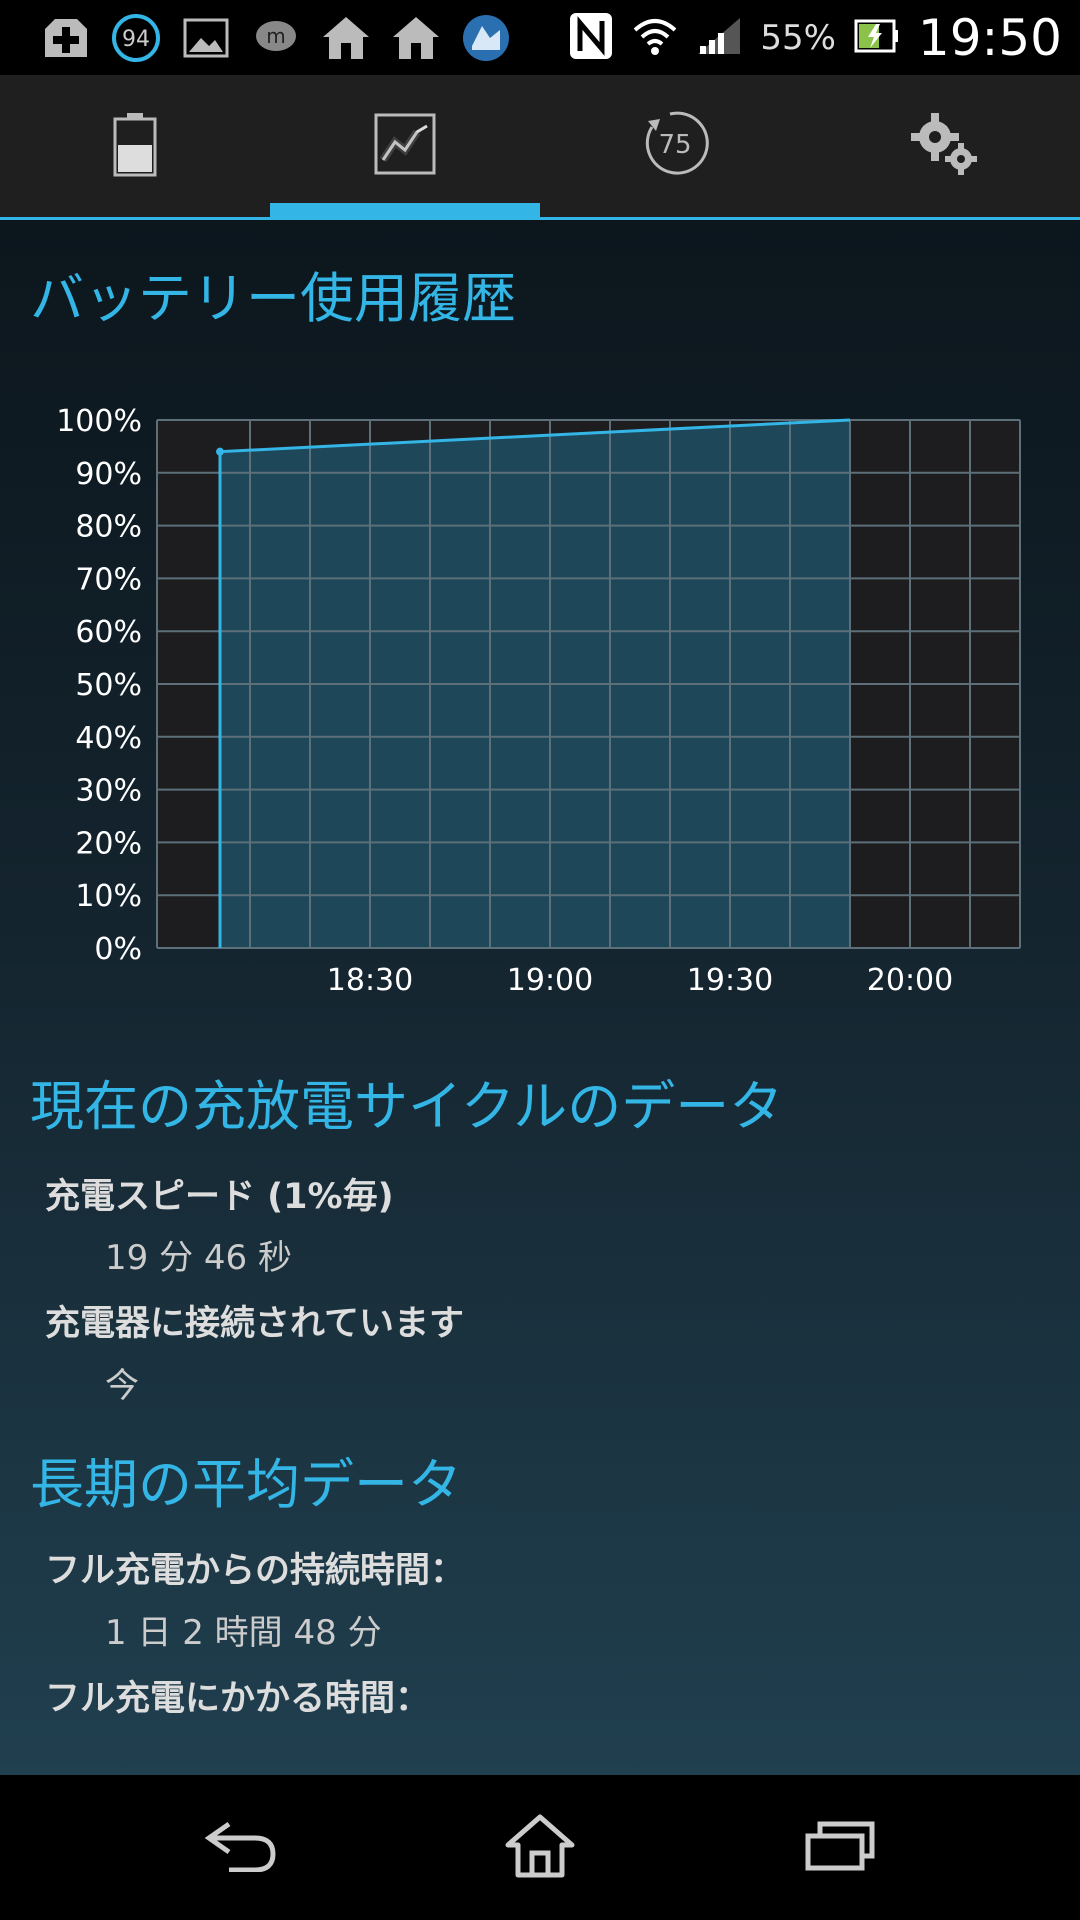 This screenshot has height=1920, width=1080. What do you see at coordinates (243, 1633) in the screenshot?
I see `duration-value: 1 日 2 時間 48 分` at bounding box center [243, 1633].